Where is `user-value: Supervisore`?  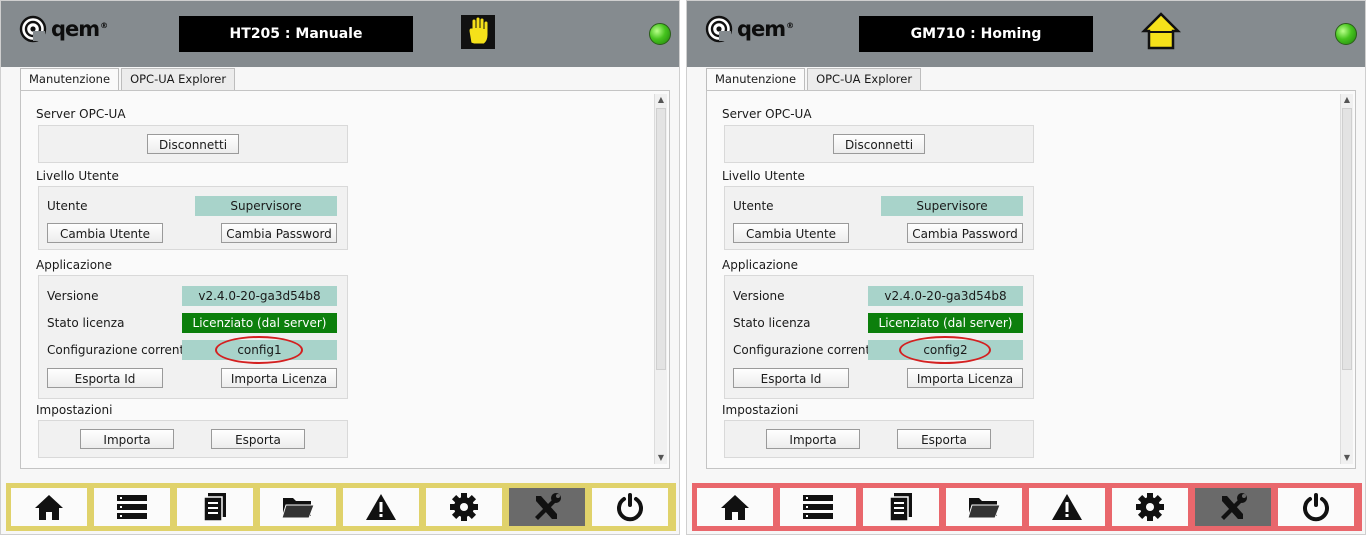 user-value: Supervisore is located at coordinates (952, 206).